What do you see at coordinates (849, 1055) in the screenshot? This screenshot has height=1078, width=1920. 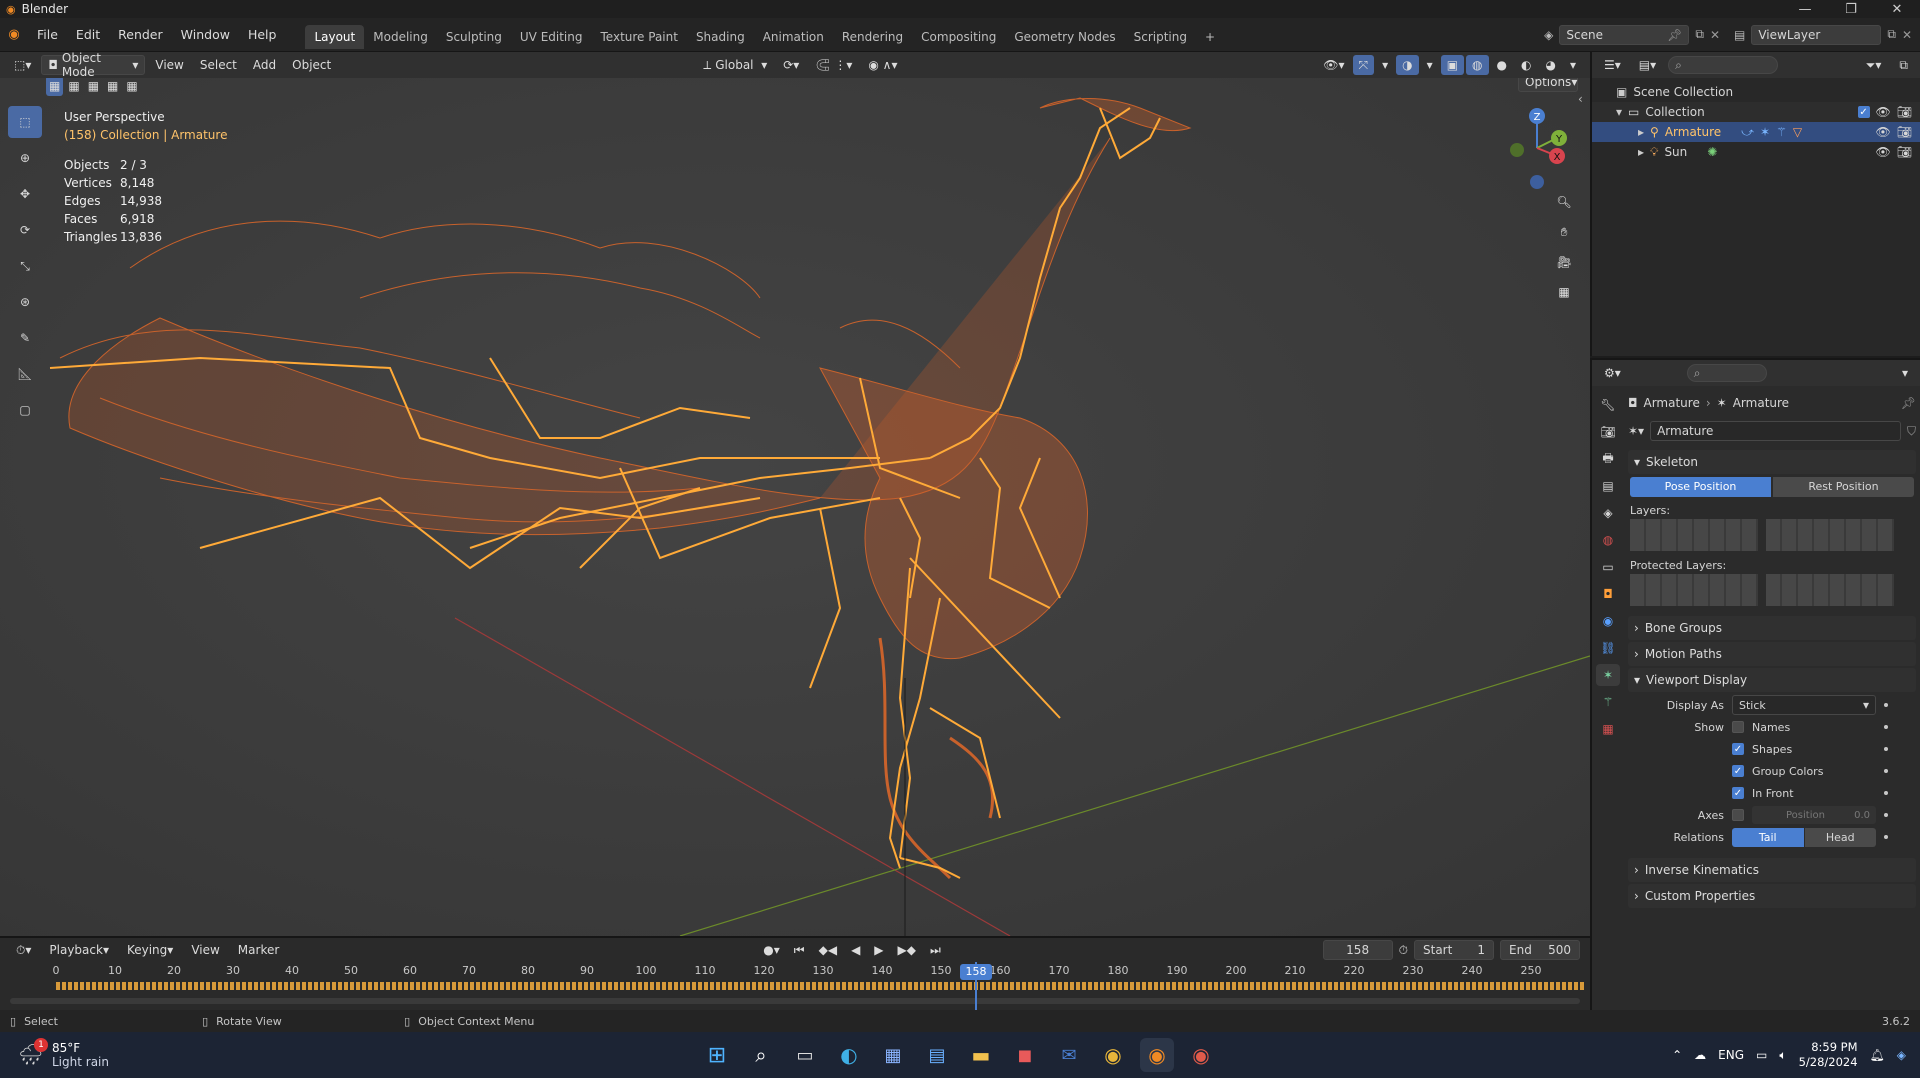 I see `edge-icon: ◐` at bounding box center [849, 1055].